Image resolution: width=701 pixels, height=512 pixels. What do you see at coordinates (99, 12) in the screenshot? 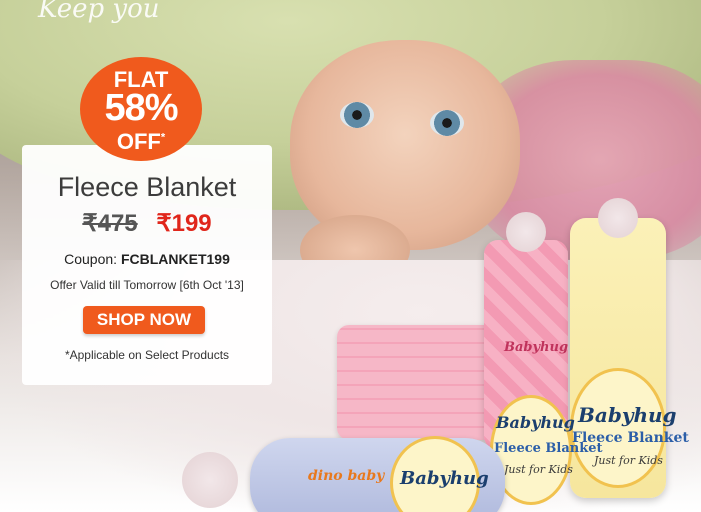
I see `script-headline: Keep you` at bounding box center [99, 12].